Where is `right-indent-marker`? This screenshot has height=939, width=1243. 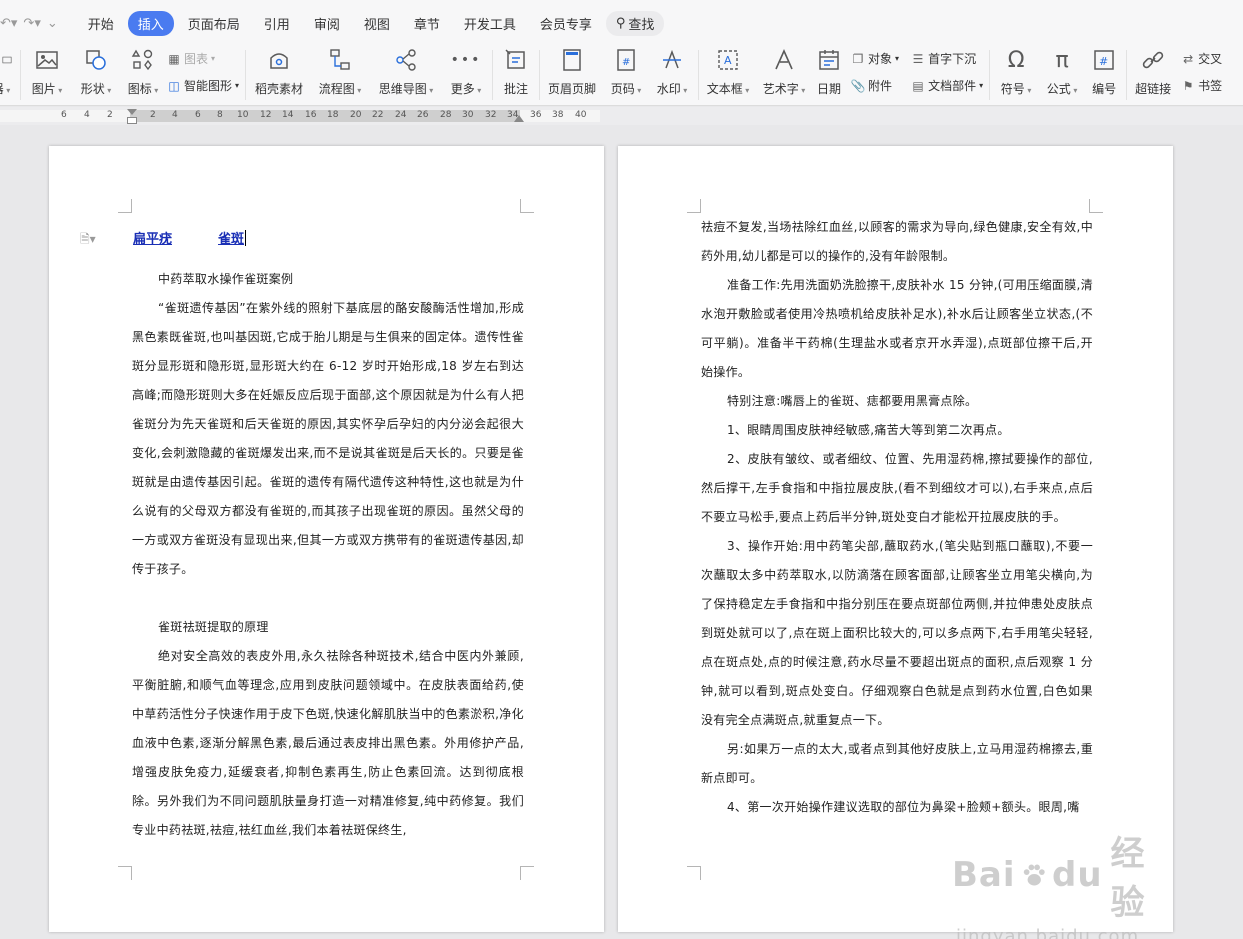
right-indent-marker is located at coordinates (519, 118).